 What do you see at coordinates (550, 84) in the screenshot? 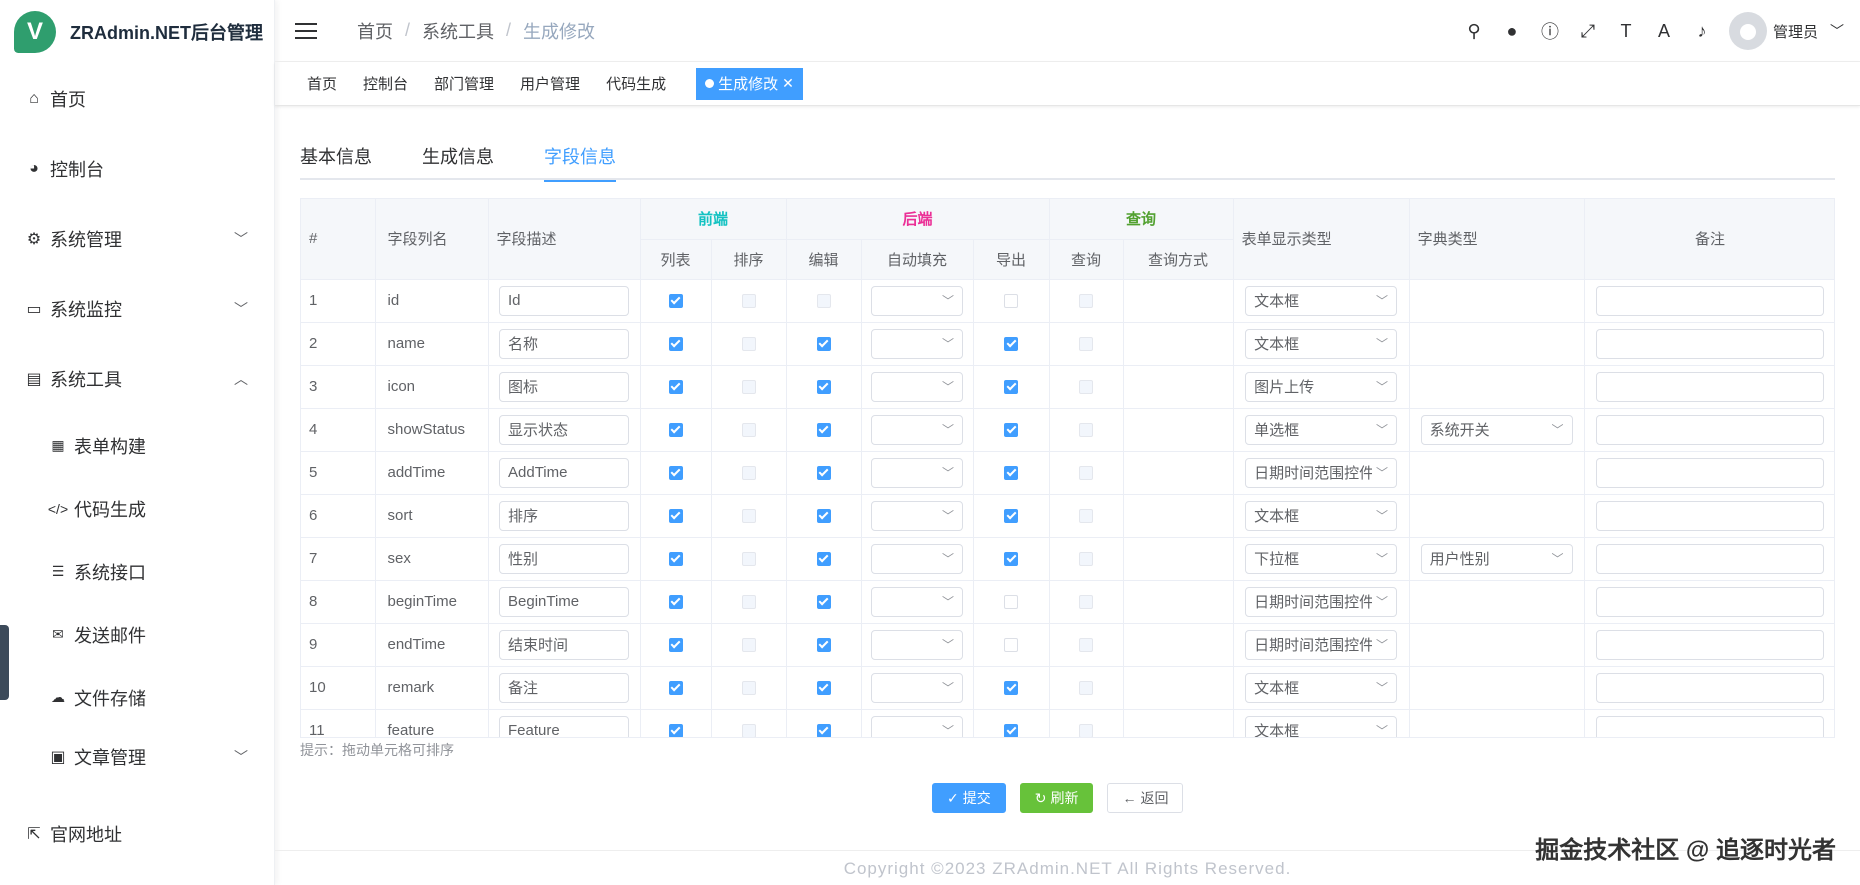
I see `tag-users: 用户管理` at bounding box center [550, 84].